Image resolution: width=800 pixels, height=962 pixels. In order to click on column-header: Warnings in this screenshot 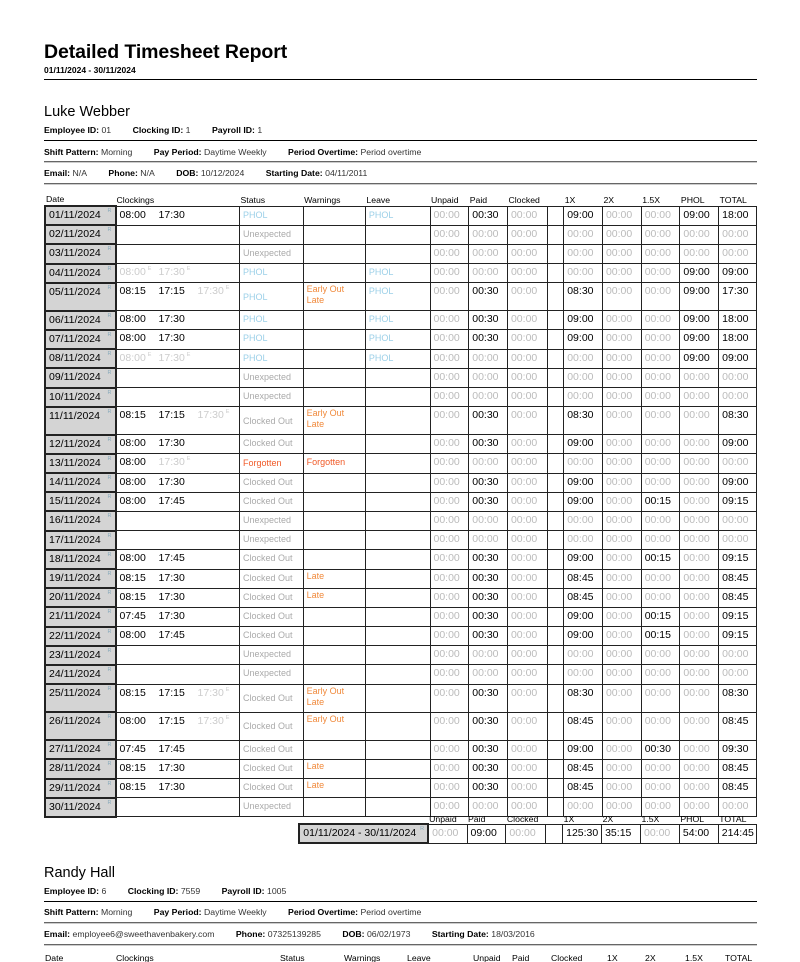, I will do `click(322, 199)`.